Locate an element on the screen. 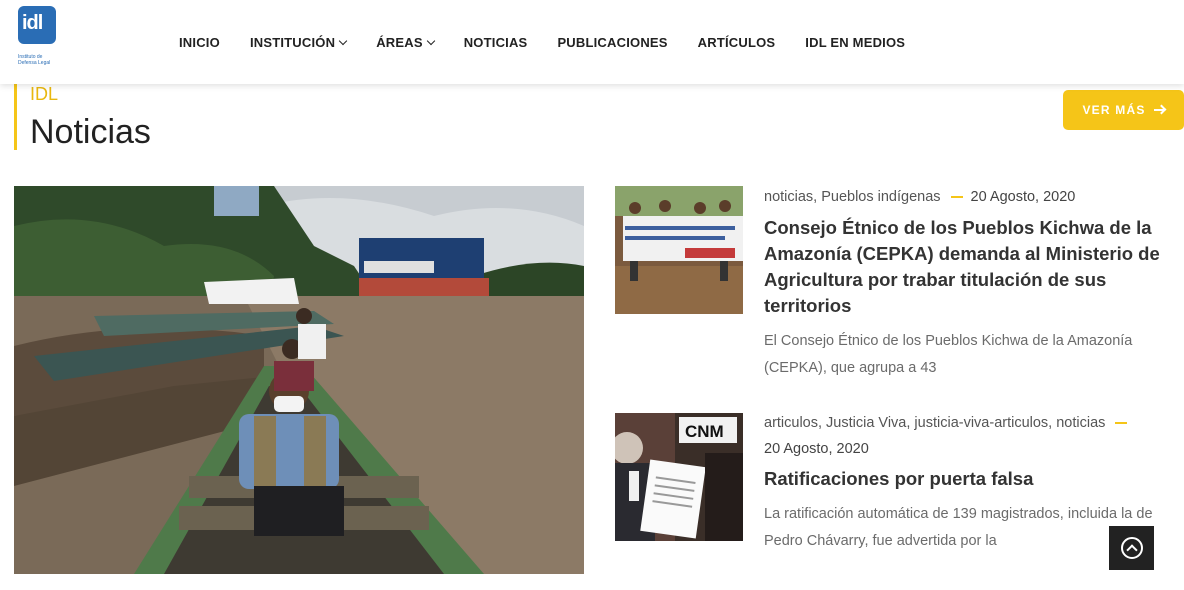 This screenshot has height=590, width=1184. logo-caption: Instituto de Defensa Legal is located at coordinates (34, 60).